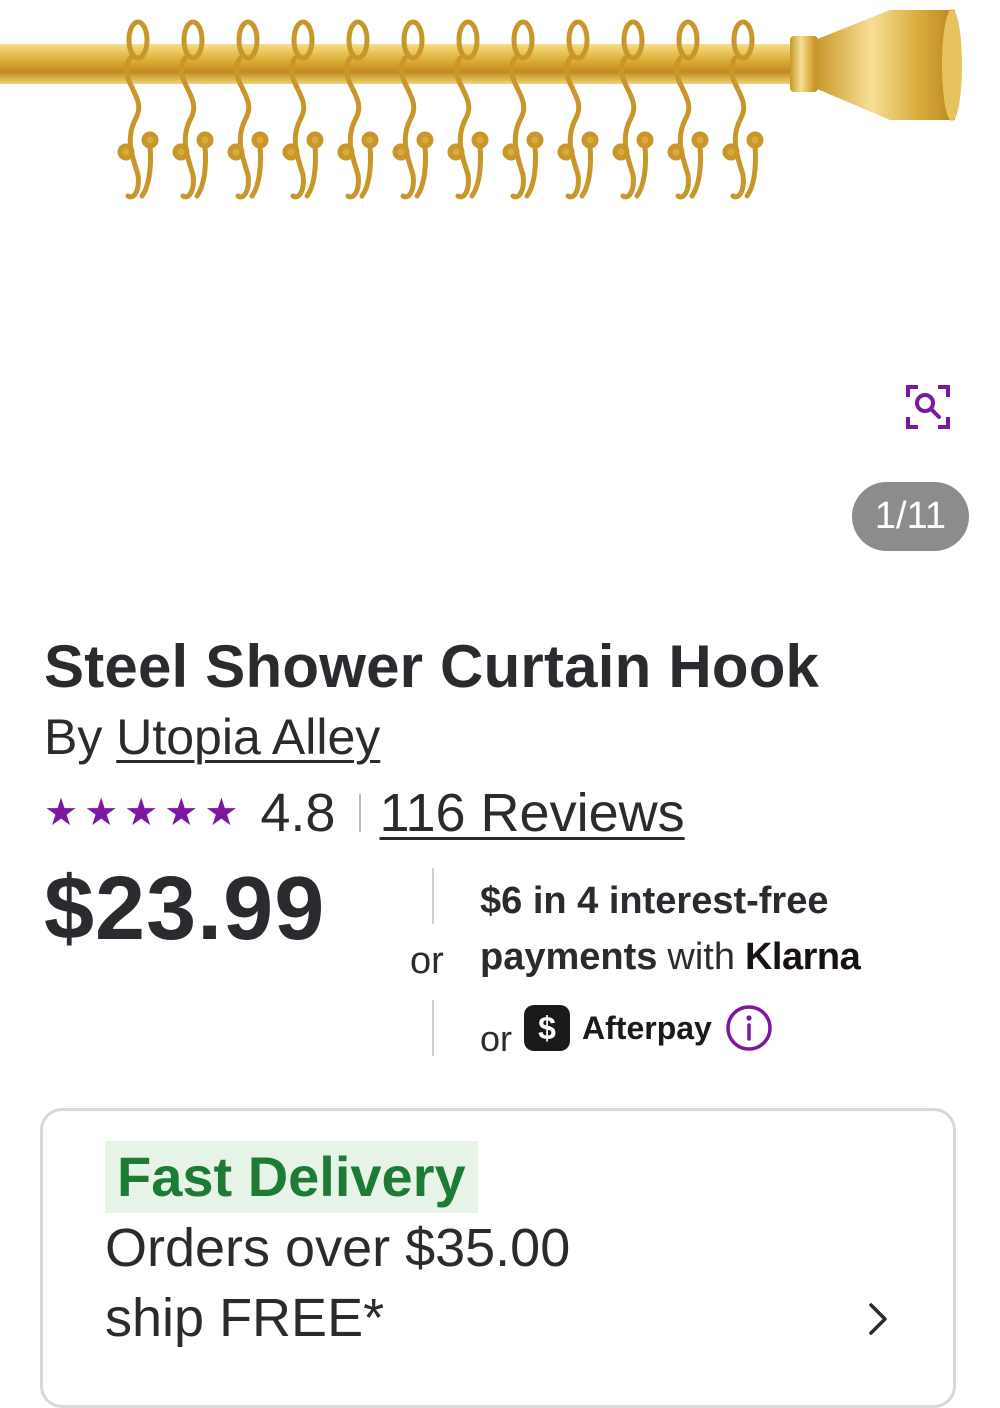  I want to click on afterpay-line: or $ Afterpay, so click(627, 1029).